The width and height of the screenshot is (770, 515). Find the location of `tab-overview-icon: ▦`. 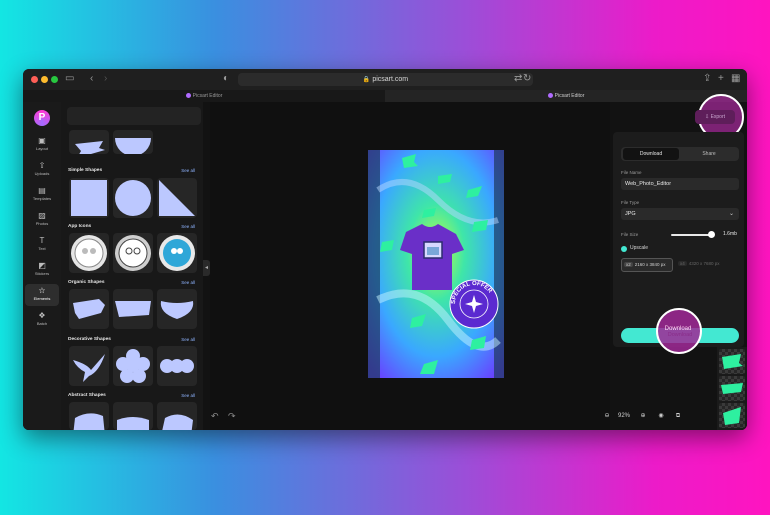

tab-overview-icon: ▦ is located at coordinates (735, 79).